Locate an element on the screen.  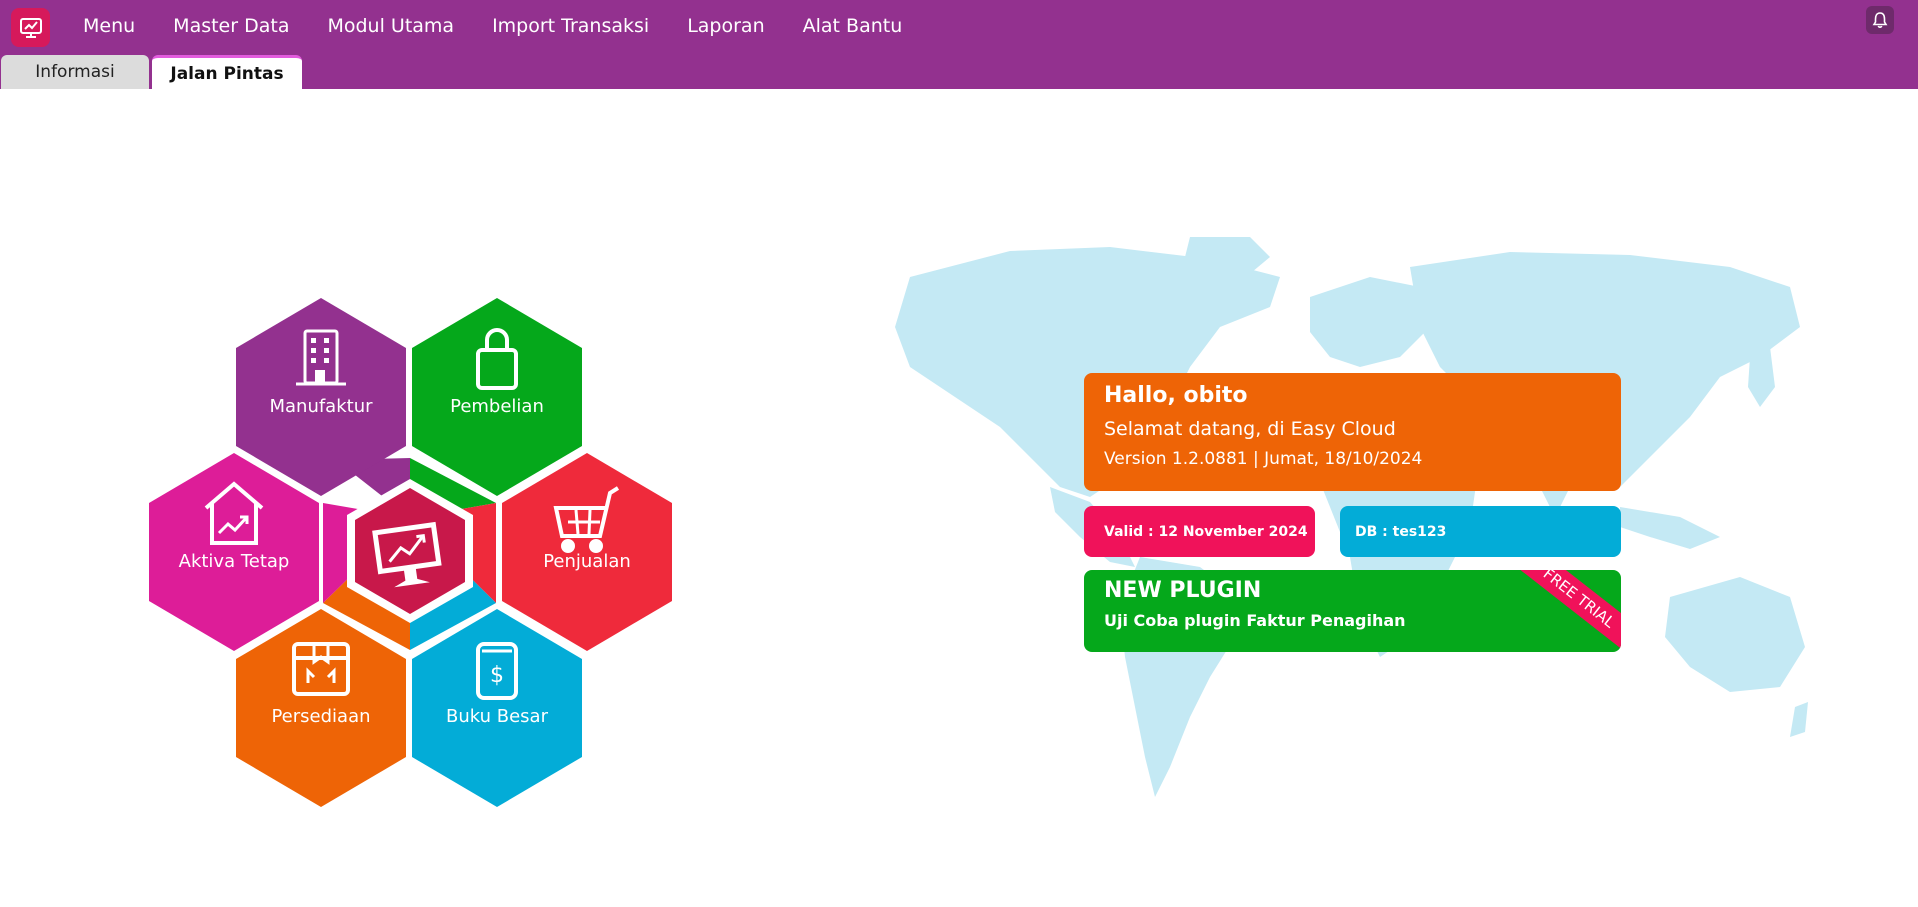
notification-button is located at coordinates (1880, 20).